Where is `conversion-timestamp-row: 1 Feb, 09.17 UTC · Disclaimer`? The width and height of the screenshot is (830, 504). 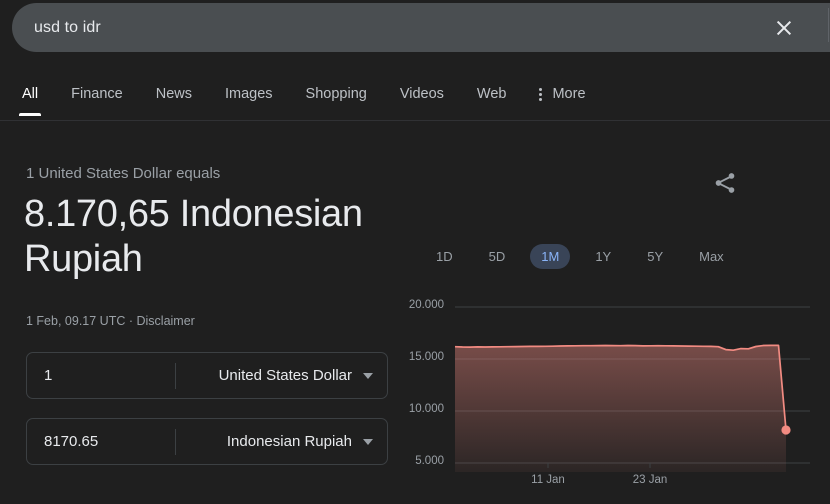 conversion-timestamp-row: 1 Feb, 09.17 UTC · Disclaimer is located at coordinates (110, 321).